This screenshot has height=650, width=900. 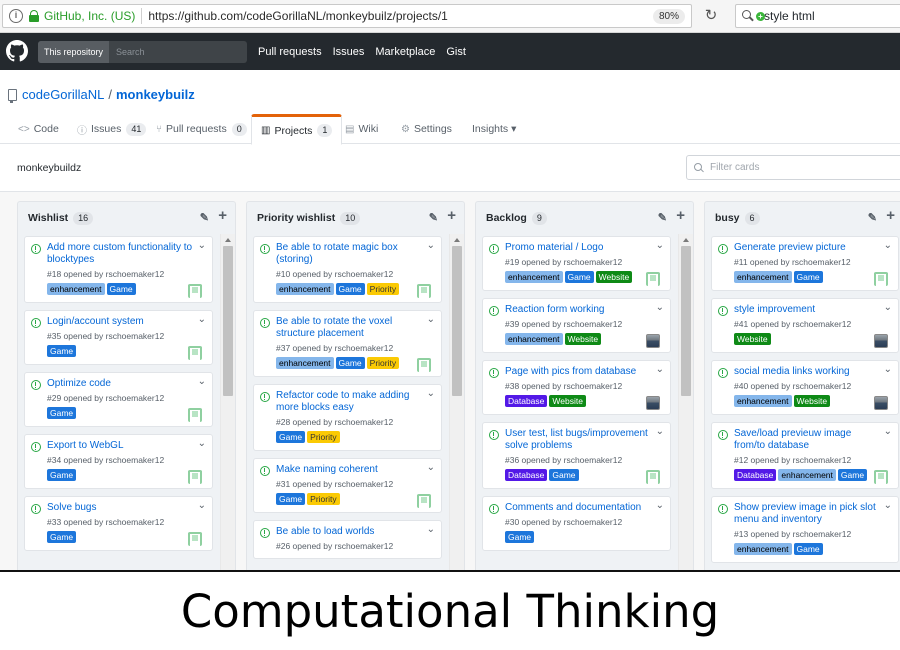 I want to click on repo-owner-link: codeGorillaNL, so click(x=63, y=94).